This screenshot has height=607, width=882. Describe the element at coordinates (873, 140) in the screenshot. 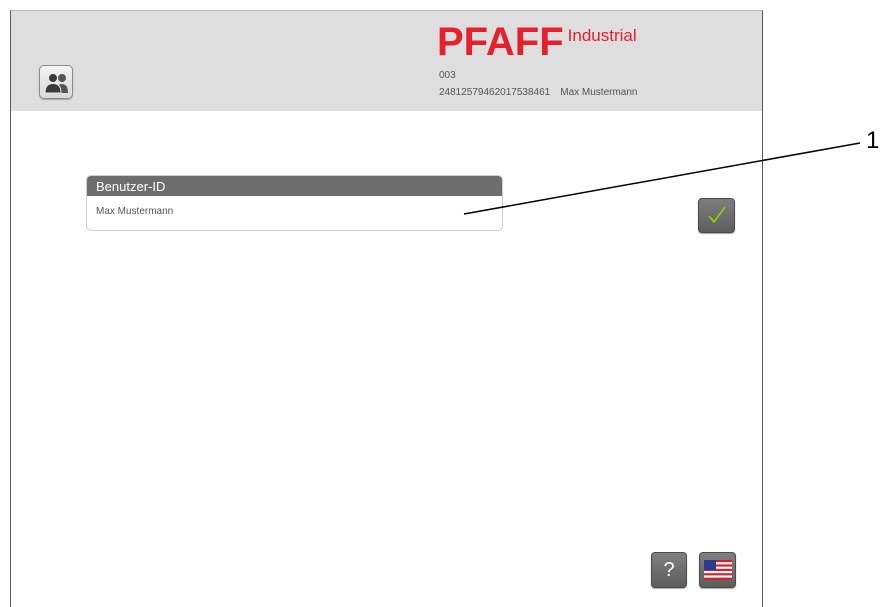

I see `callout-number: 1` at that location.